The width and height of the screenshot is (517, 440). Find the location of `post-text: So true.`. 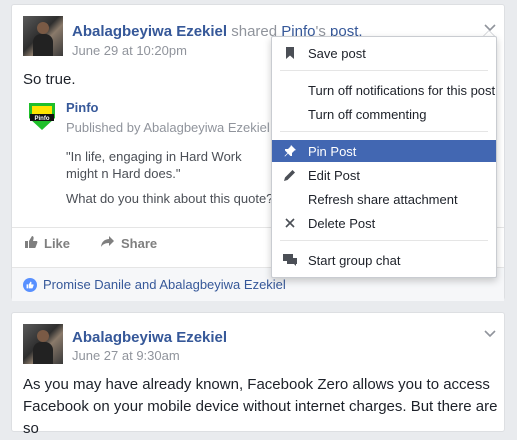

post-text: So true. is located at coordinates (49, 79).